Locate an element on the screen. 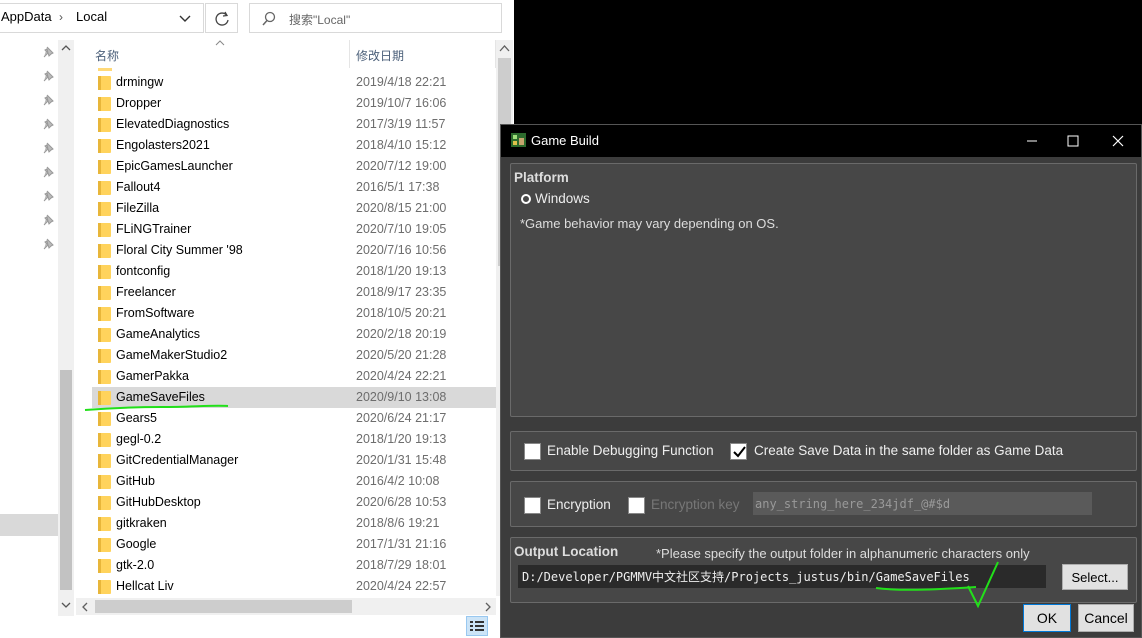 The height and width of the screenshot is (638, 1142). file-row: FromSoftware 2018/10/5 20:21 is located at coordinates (294, 313).